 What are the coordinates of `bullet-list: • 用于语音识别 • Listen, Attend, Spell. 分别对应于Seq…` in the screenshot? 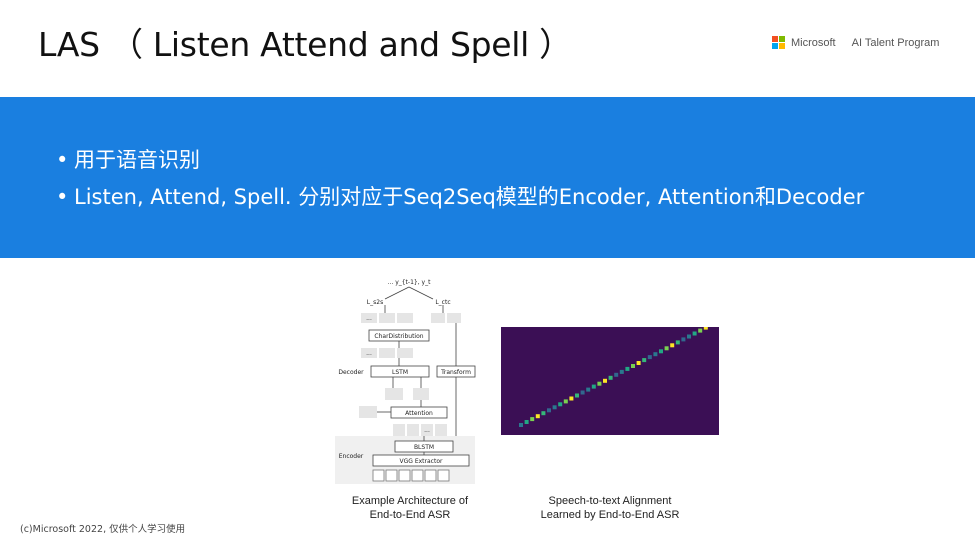 It's located at (460, 179).